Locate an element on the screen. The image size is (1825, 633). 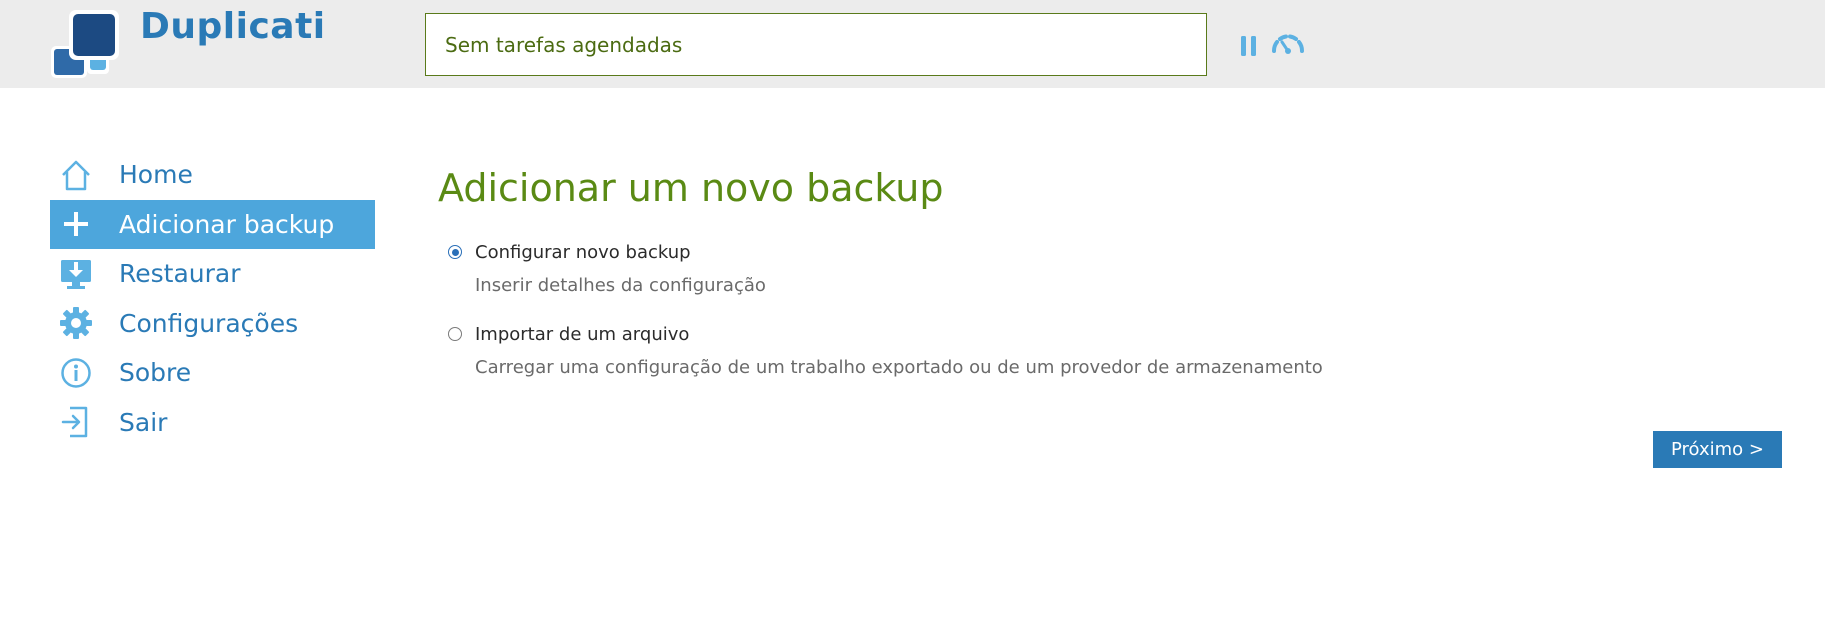
sidebar-item-label: Restaurar is located at coordinates (180, 274).